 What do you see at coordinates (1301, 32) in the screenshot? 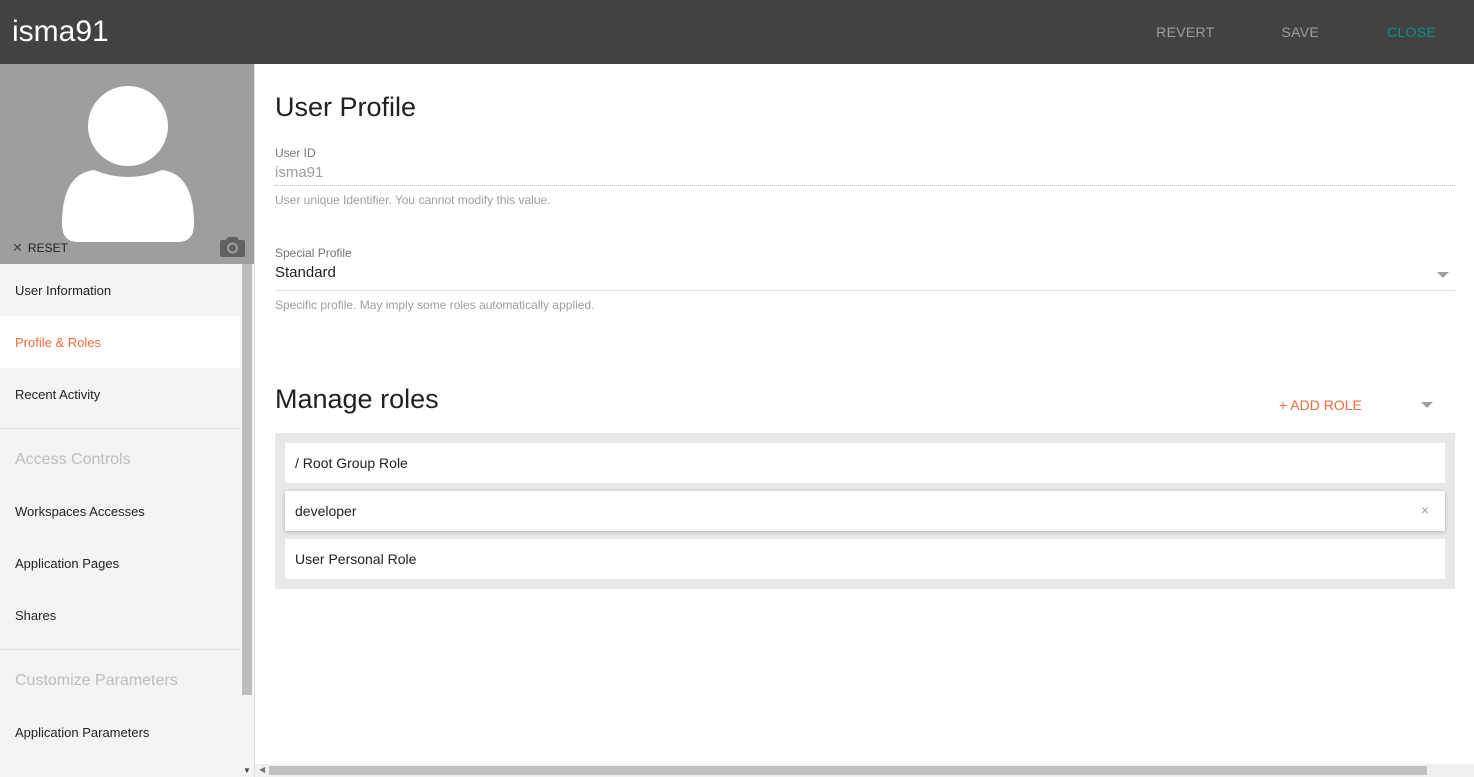
I see `save-button: SAVE` at bounding box center [1301, 32].